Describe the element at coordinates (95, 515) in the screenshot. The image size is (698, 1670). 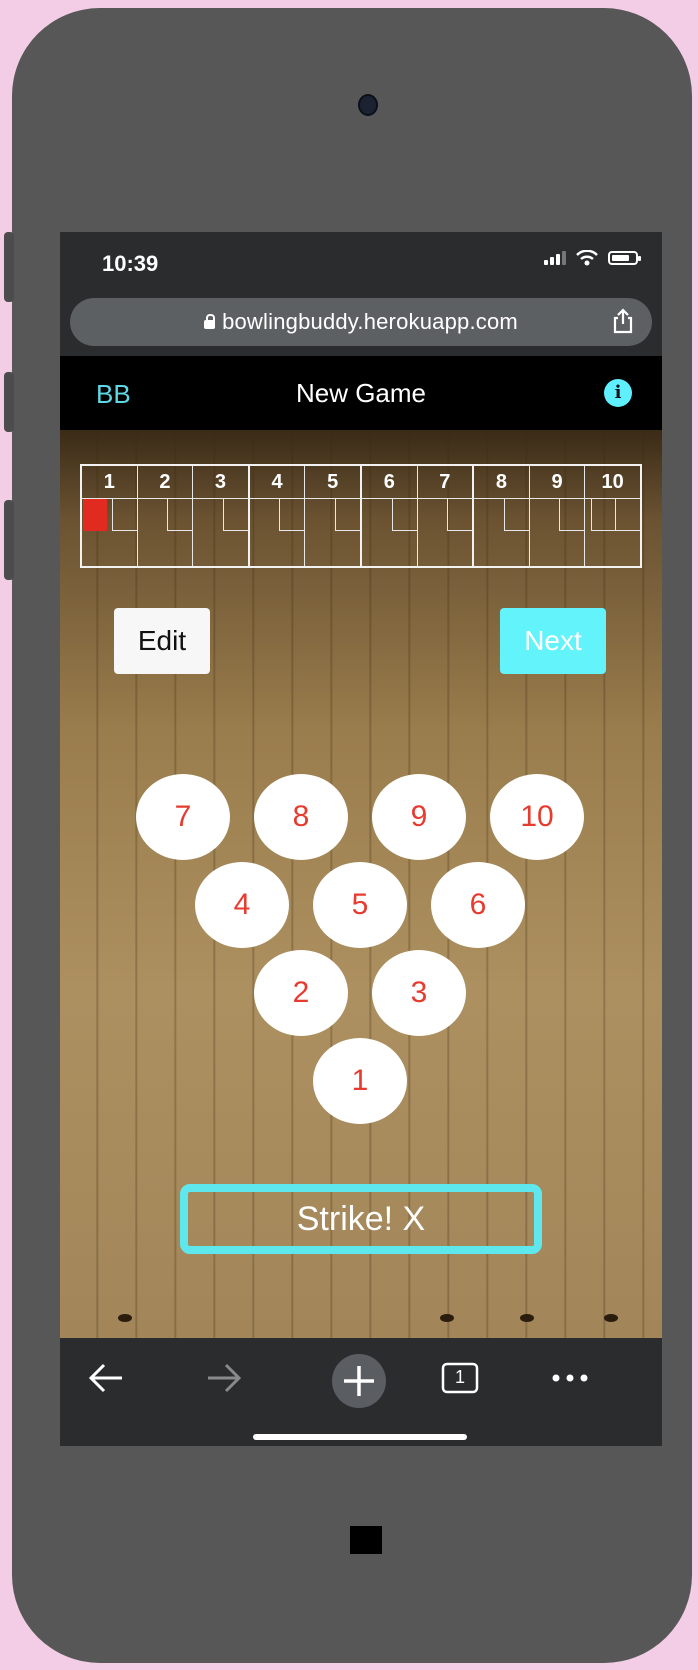
I see `current-roll-marker` at that location.